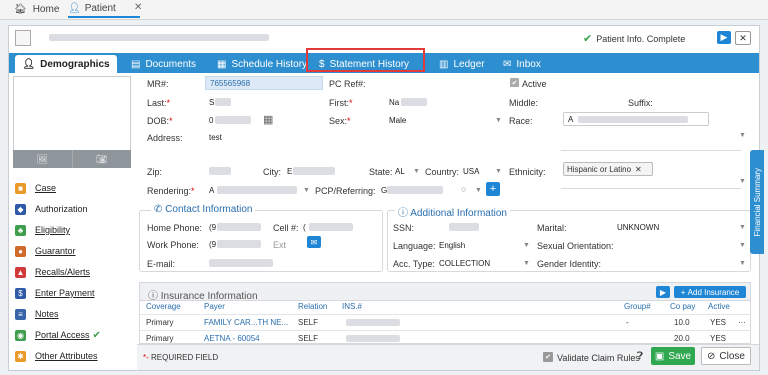  Describe the element at coordinates (340, 121) in the screenshot. I see `sex-label: Sex:*` at that location.